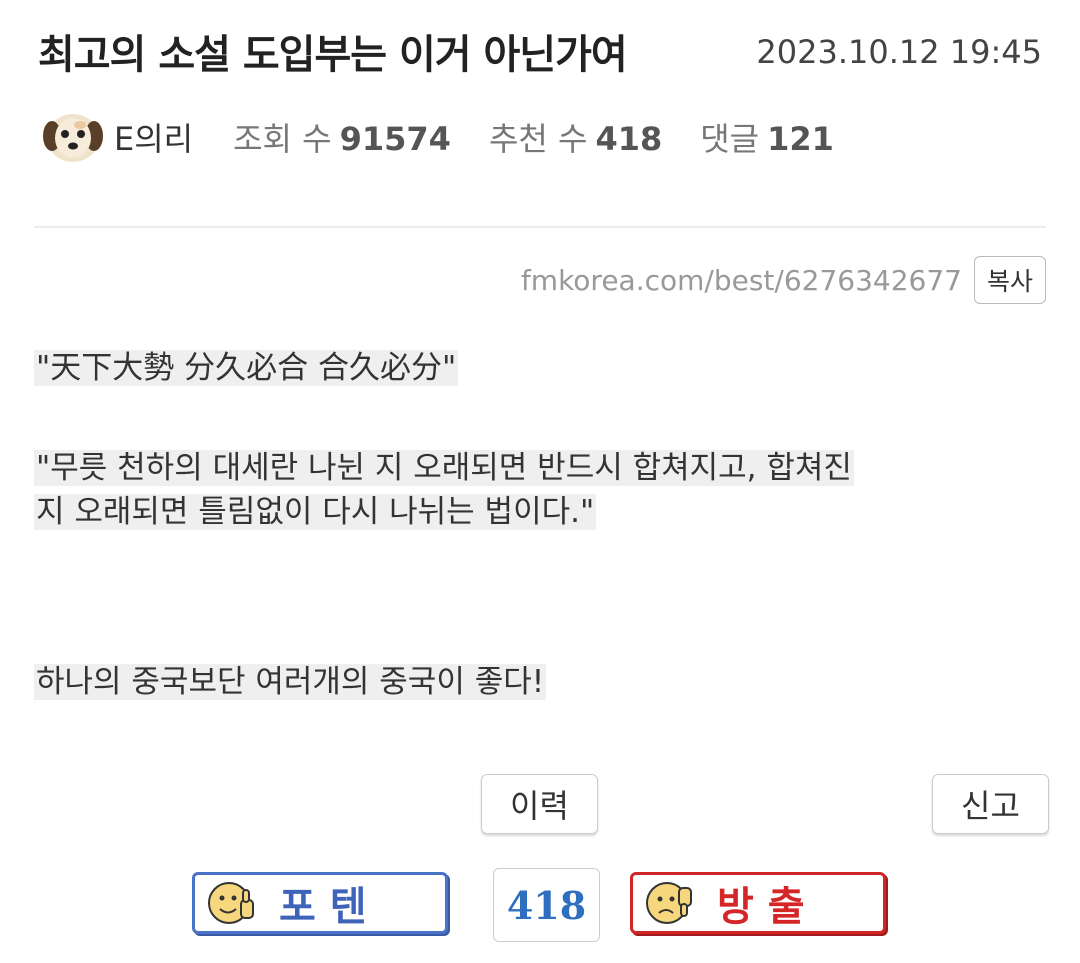 This screenshot has height=963, width=1080. I want to click on recommend-label: 추천 수, so click(538, 139).